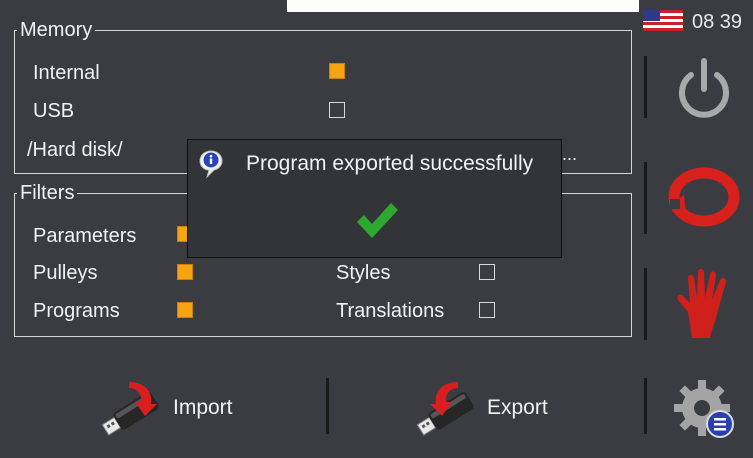 This screenshot has height=458, width=753. Describe the element at coordinates (463, 6) in the screenshot. I see `top-strip` at that location.